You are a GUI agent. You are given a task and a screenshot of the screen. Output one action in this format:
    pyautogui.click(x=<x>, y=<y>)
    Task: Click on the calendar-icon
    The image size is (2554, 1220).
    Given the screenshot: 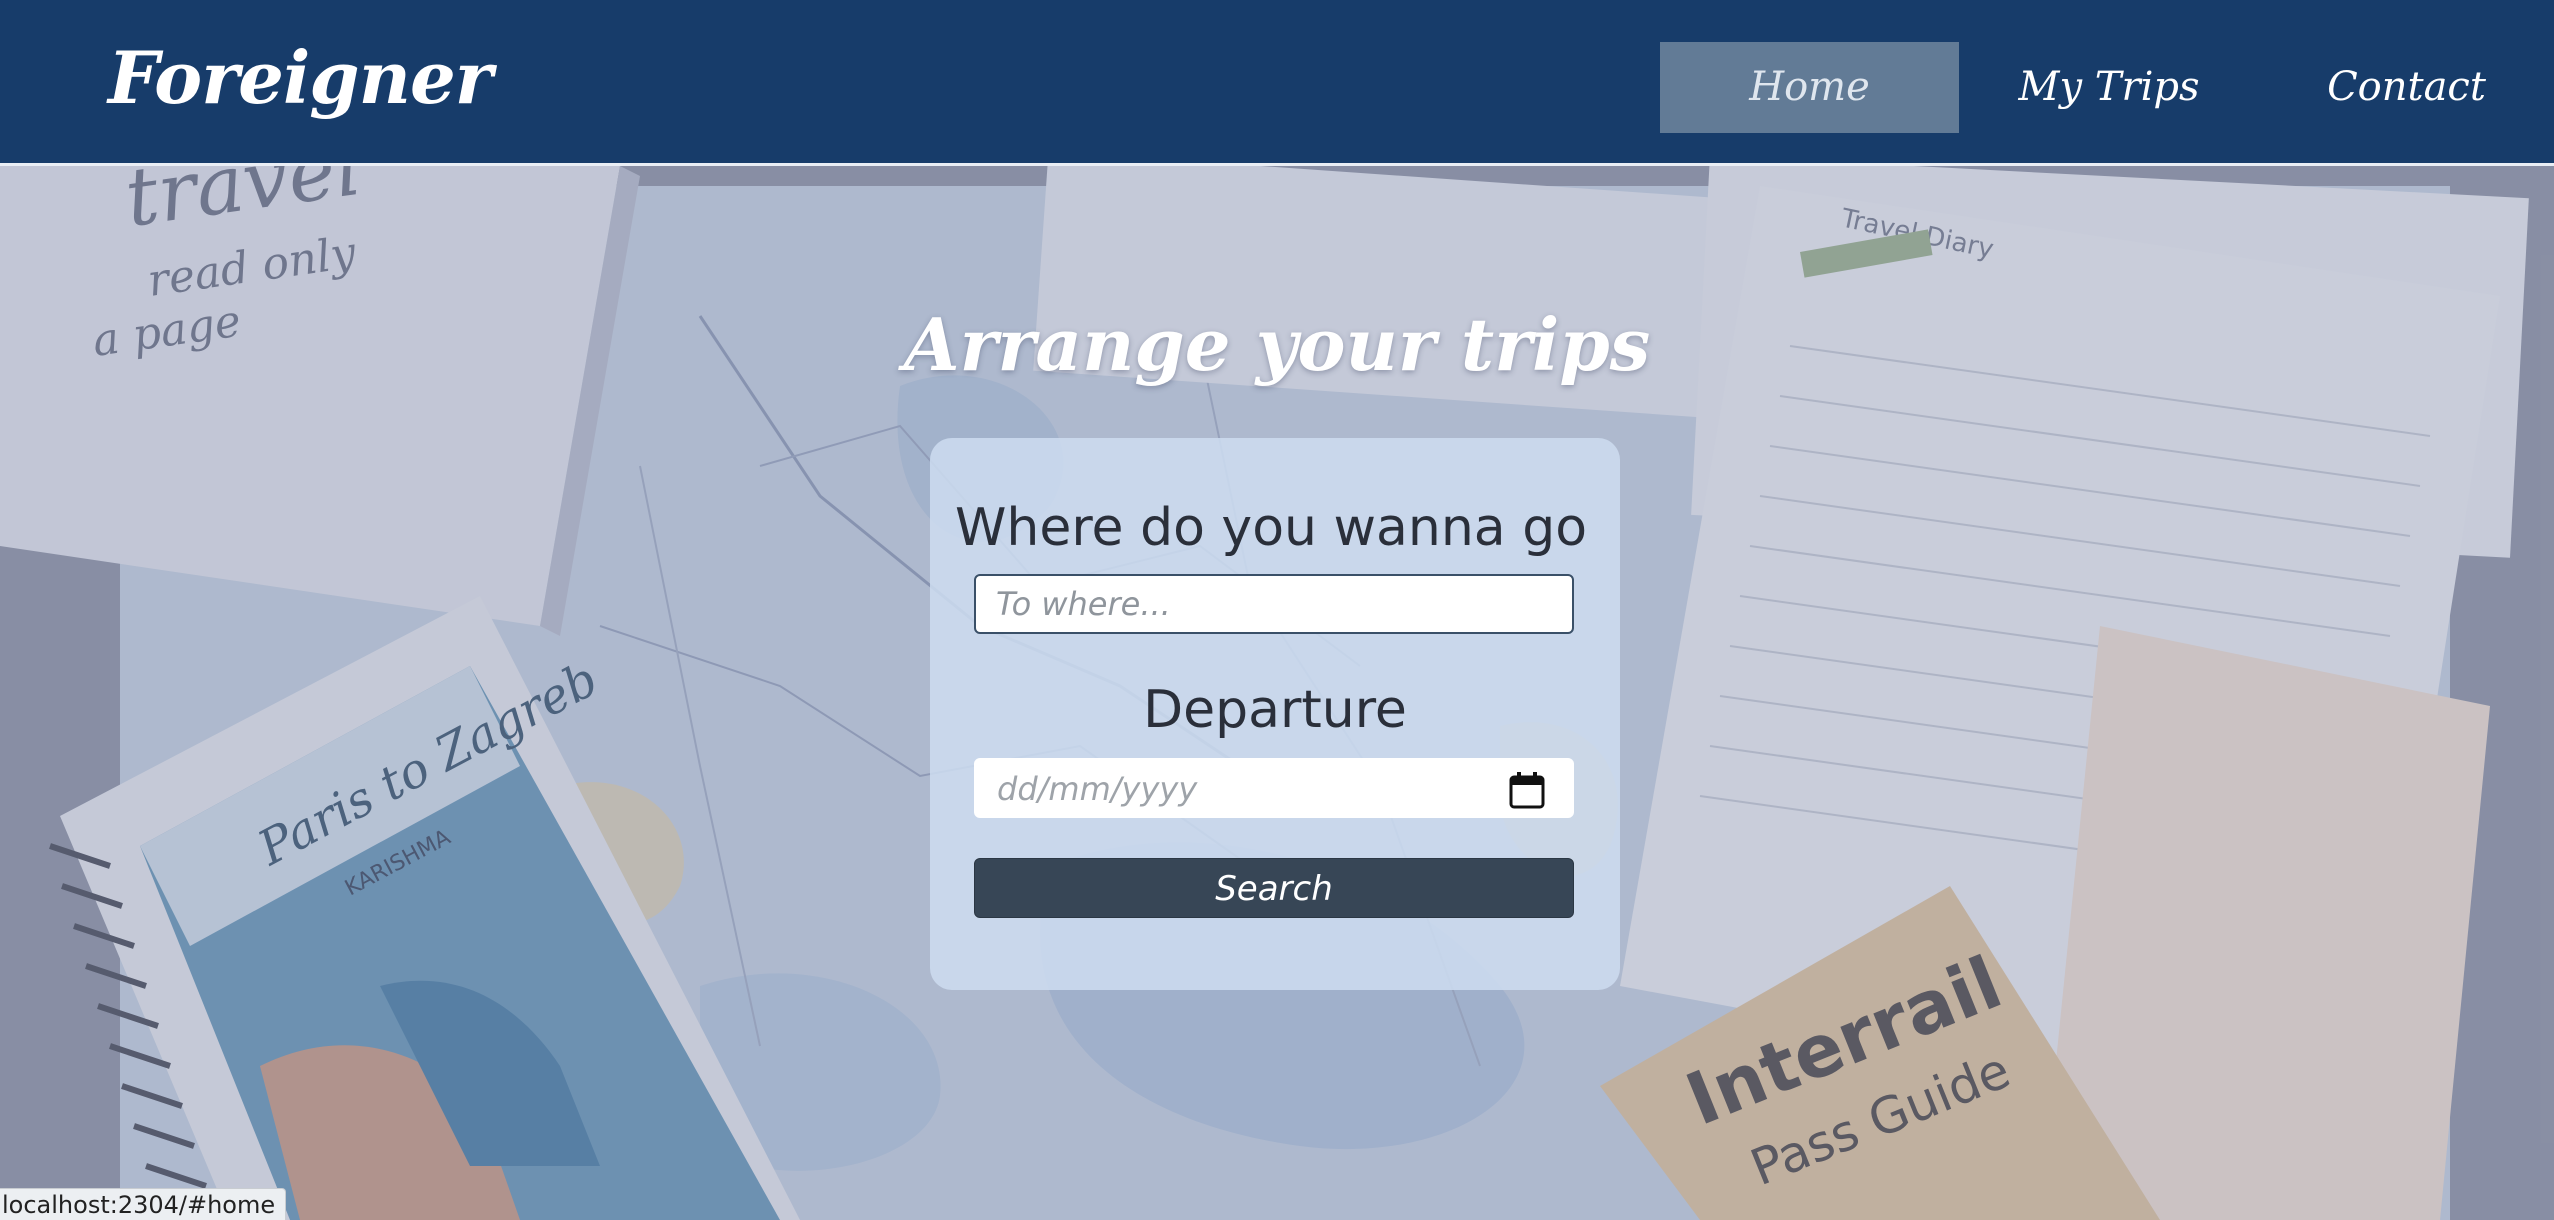 What is the action you would take?
    pyautogui.click(x=1527, y=790)
    